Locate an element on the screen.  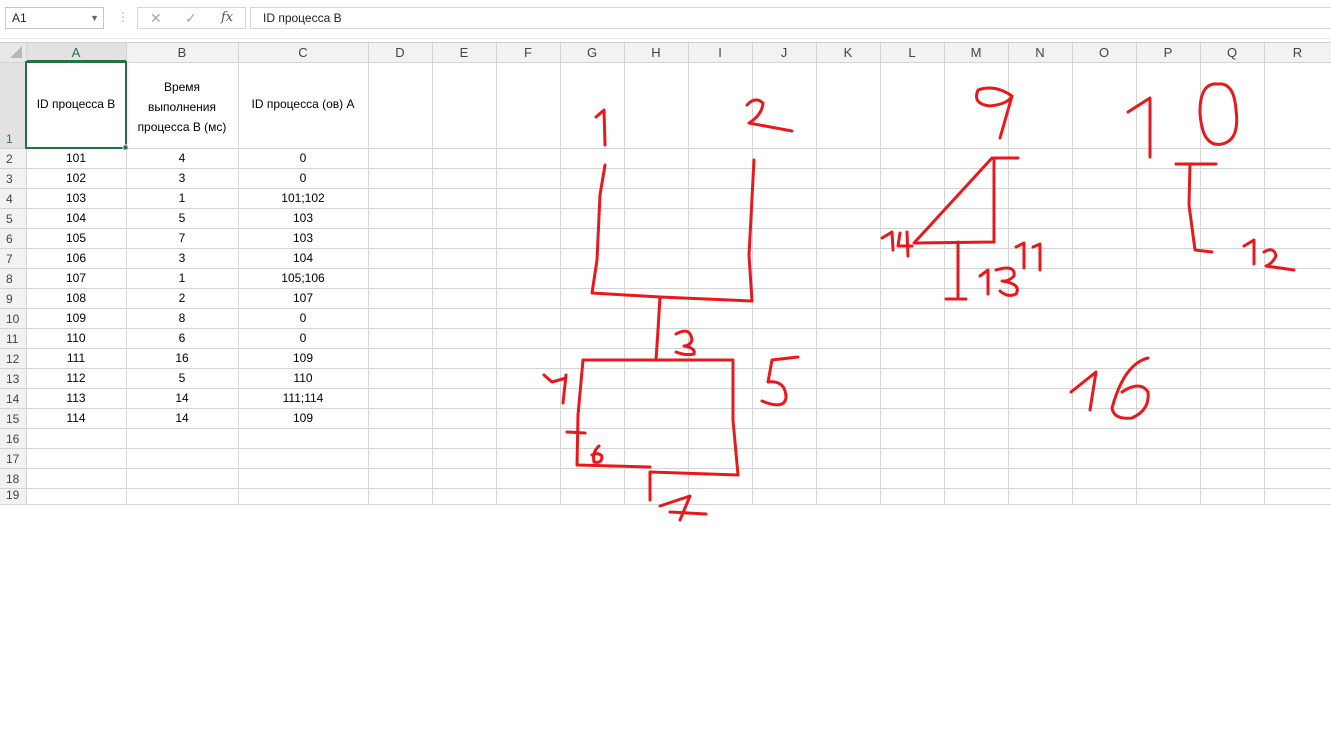
column-header-e: E is located at coordinates (464, 52).